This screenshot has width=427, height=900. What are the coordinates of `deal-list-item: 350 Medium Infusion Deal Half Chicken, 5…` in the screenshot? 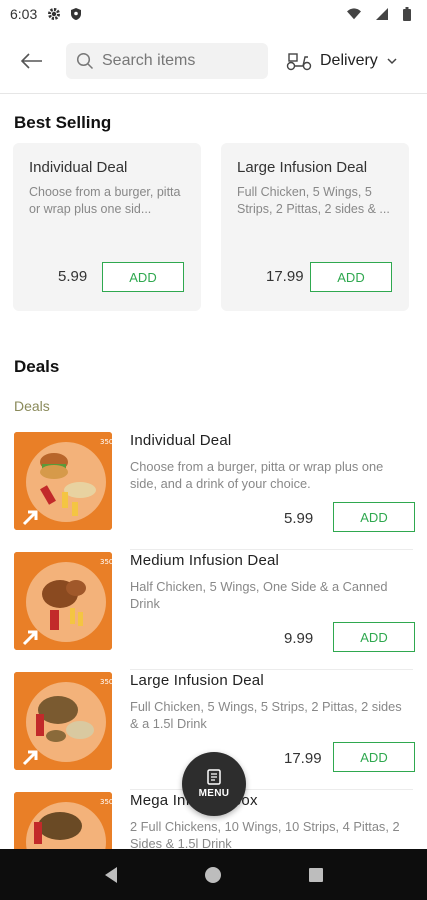 It's located at (214, 611).